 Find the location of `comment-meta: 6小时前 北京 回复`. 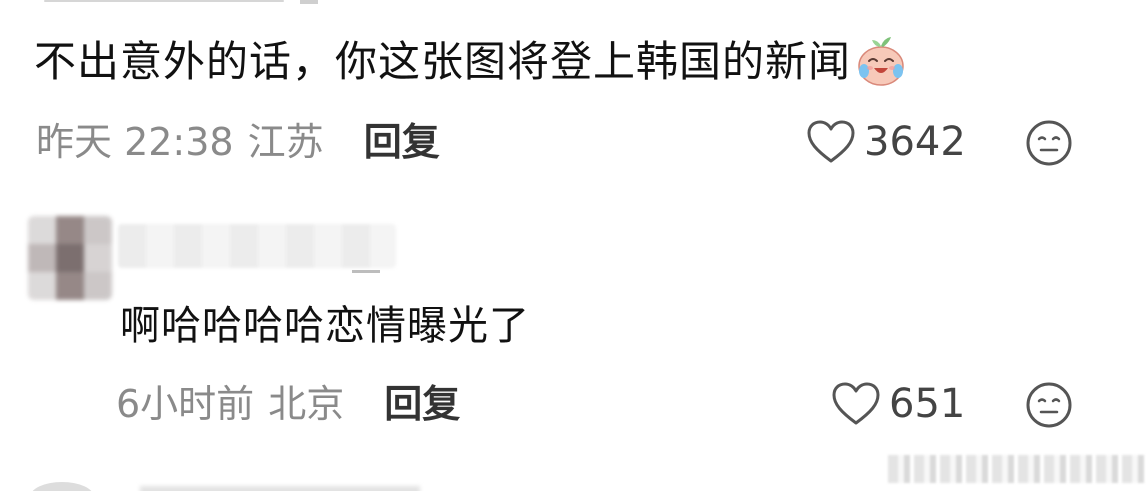

comment-meta: 6小时前 北京 回复 is located at coordinates (288, 404).